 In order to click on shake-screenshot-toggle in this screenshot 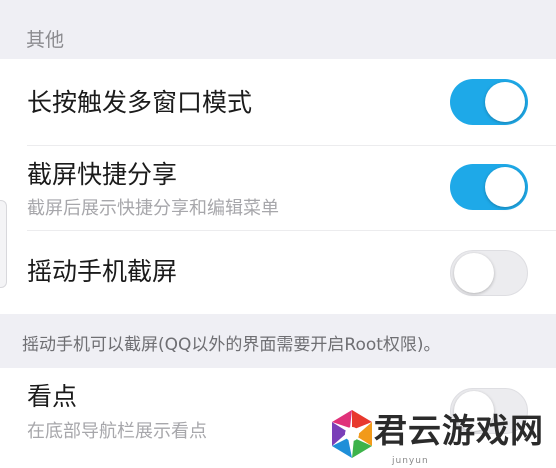, I will do `click(489, 273)`.